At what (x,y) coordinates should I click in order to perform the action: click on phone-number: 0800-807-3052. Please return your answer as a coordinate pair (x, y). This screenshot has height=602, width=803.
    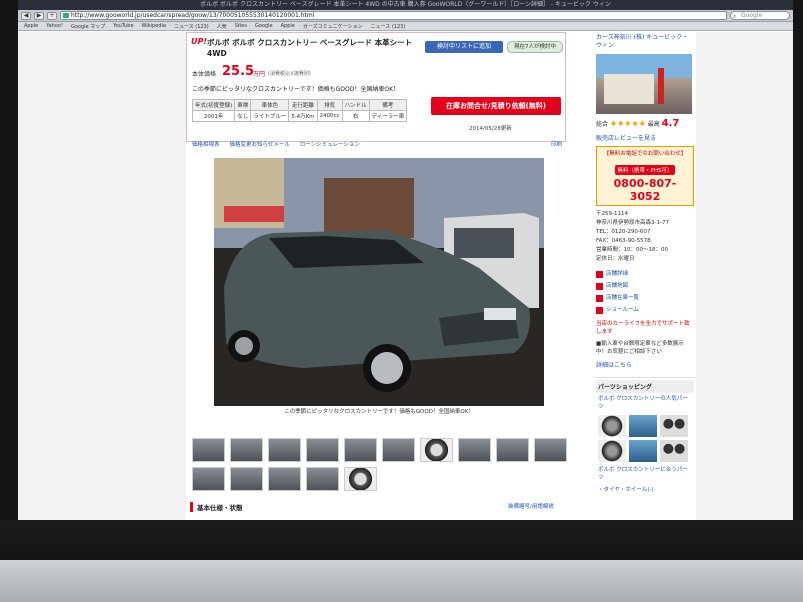
    Looking at the image, I should click on (645, 190).